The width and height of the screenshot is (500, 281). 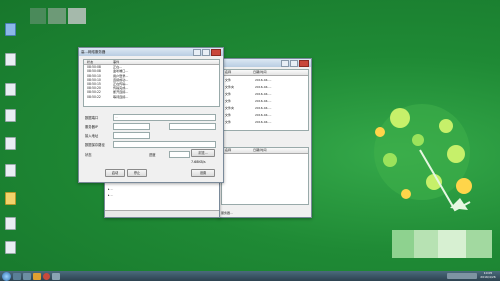 I want to click on clock: 10:05 2016/4/26, so click(x=488, y=275).